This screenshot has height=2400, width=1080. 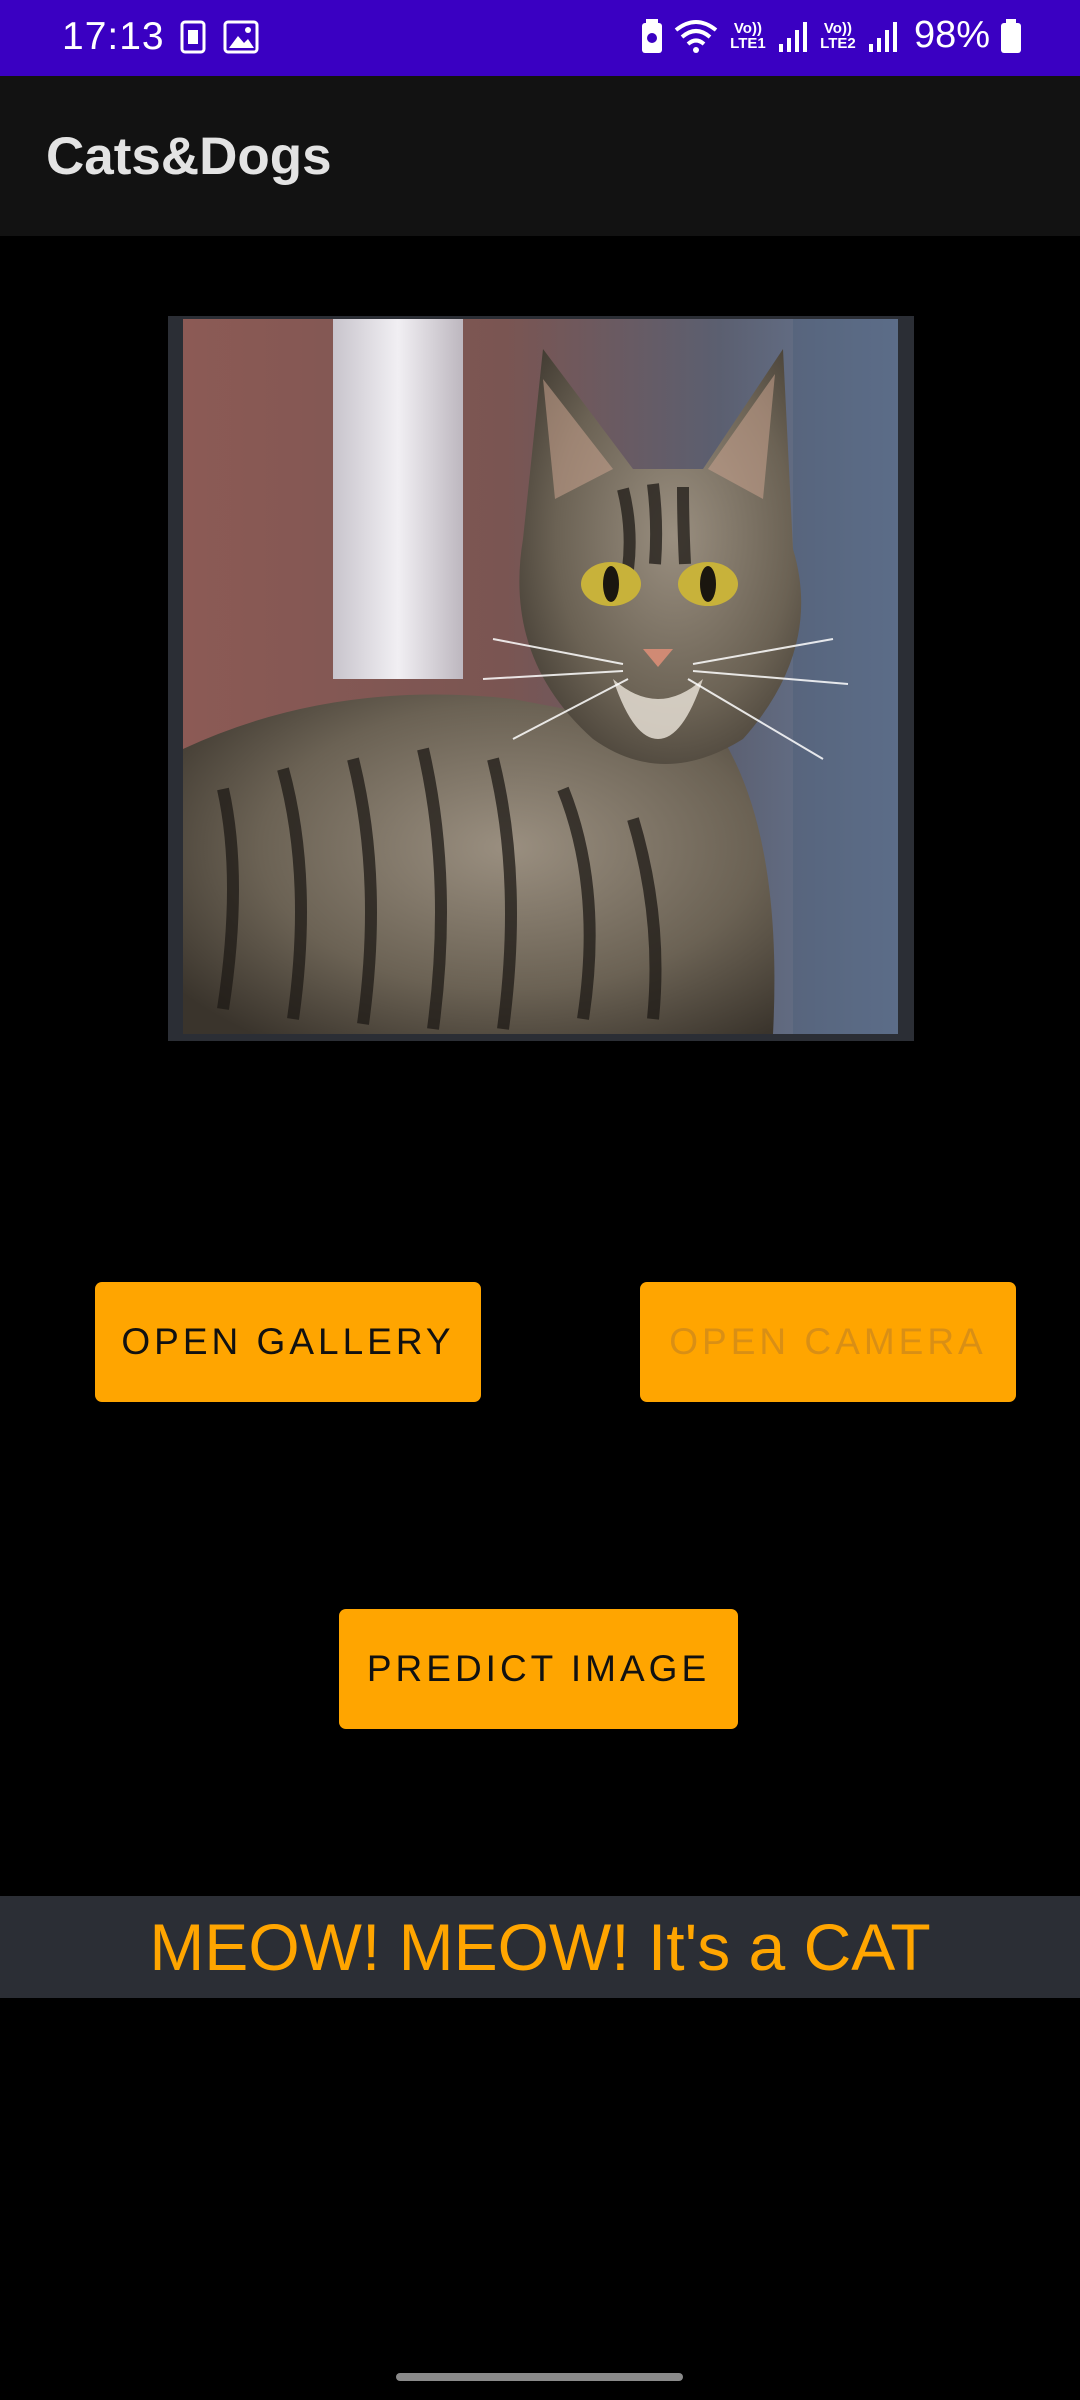 What do you see at coordinates (651, 35) in the screenshot?
I see `battery-saver-icon` at bounding box center [651, 35].